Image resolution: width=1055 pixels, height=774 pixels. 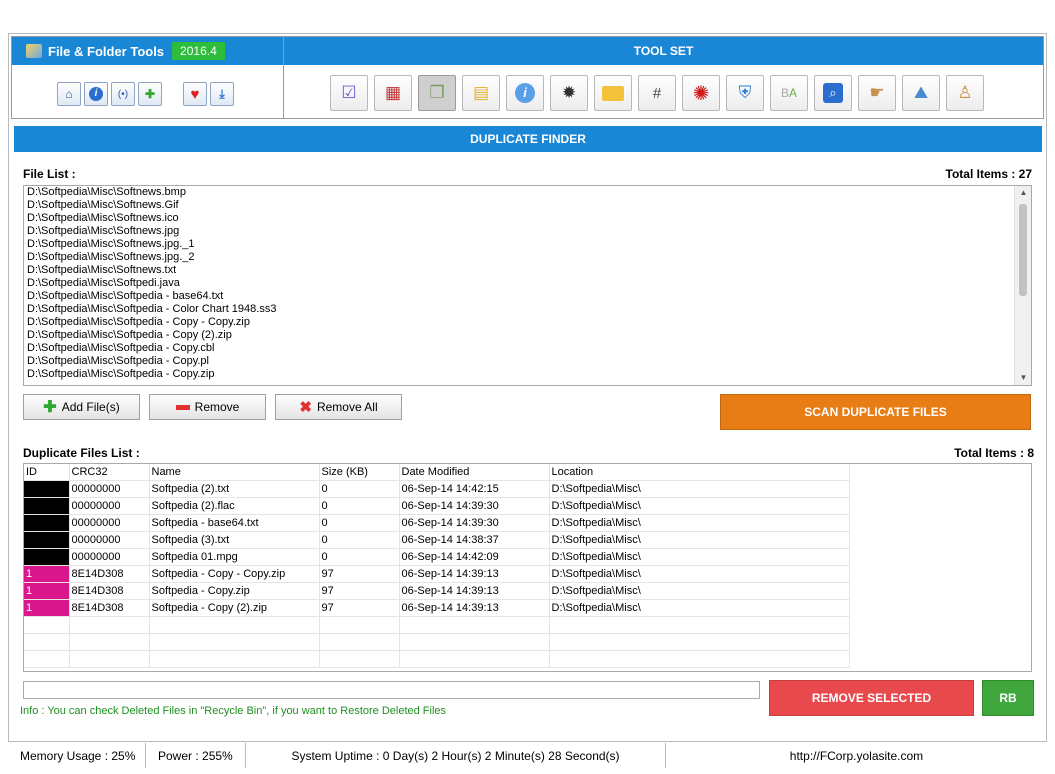 What do you see at coordinates (234, 608) in the screenshot?
I see `name-cell: Softpedia - Copy (2).zip` at bounding box center [234, 608].